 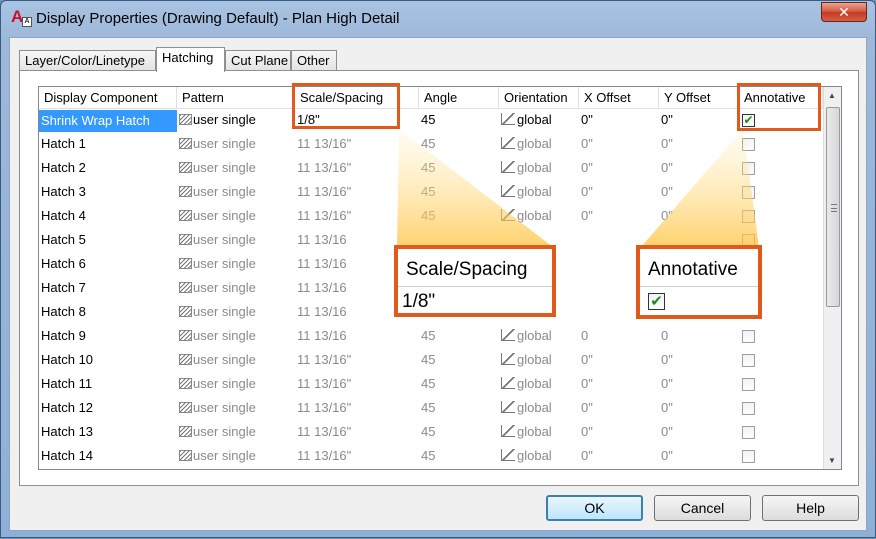 What do you see at coordinates (108, 313) in the screenshot?
I see `cell-display-component: Hatch 8` at bounding box center [108, 313].